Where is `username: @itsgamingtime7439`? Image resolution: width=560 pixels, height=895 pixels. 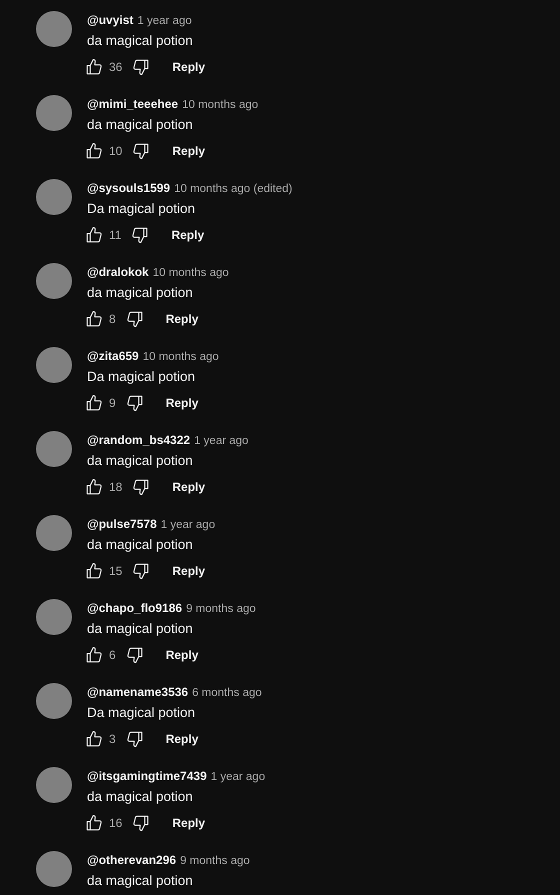
username: @itsgamingtime7439 is located at coordinates (147, 776).